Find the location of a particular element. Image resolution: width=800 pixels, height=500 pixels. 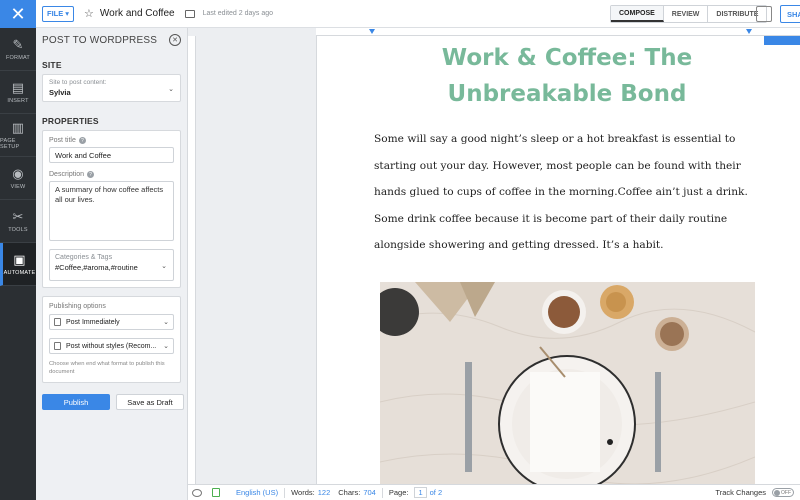

track-changes: Track Changes OFF is located at coordinates (754, 492).